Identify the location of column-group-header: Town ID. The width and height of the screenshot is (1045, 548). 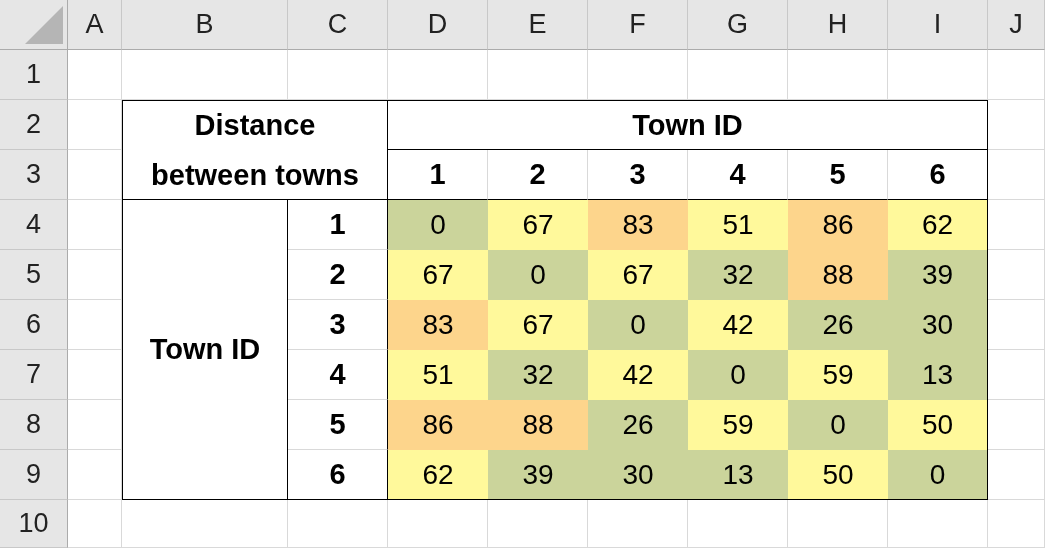
(688, 125).